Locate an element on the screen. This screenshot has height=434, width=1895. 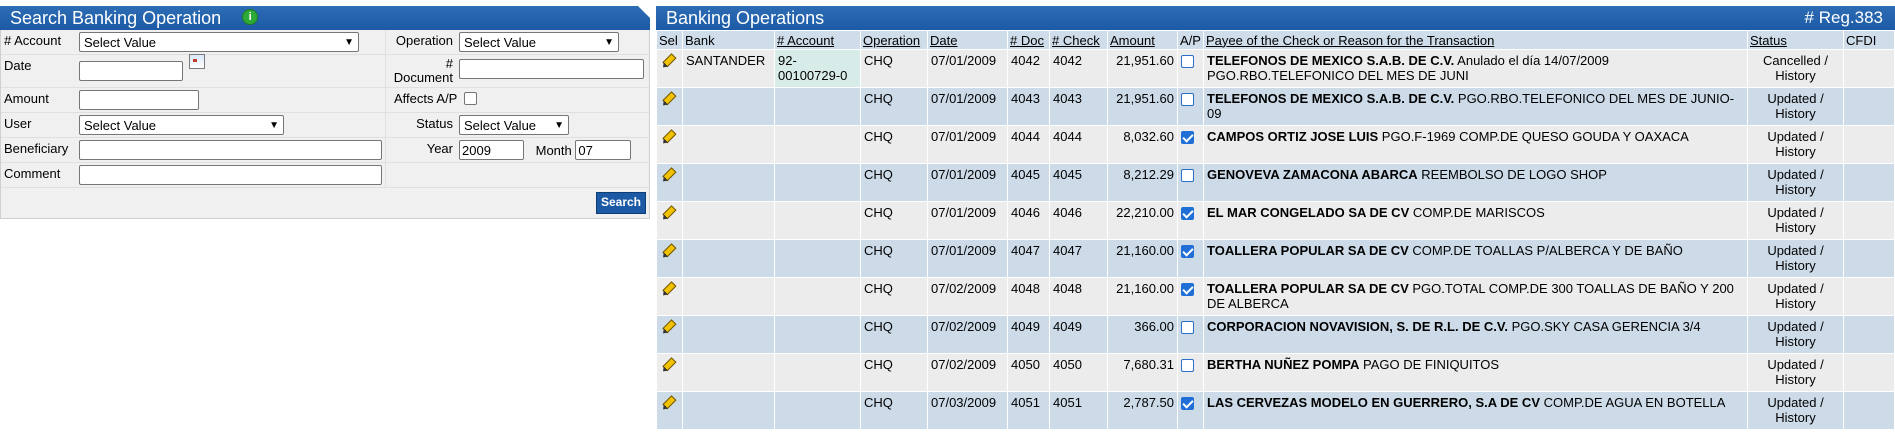
account-select-value: Select Value is located at coordinates (120, 42).